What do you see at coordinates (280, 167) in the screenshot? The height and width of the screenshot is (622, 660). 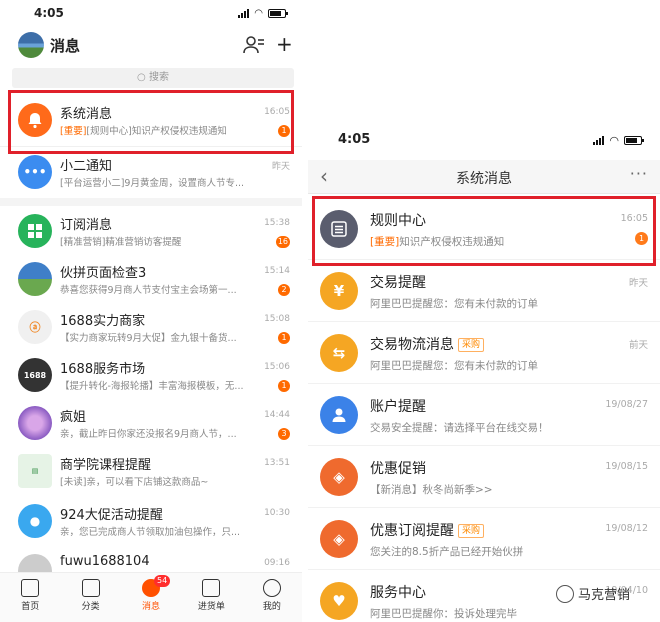 I see `conversation-time: 昨天` at bounding box center [280, 167].